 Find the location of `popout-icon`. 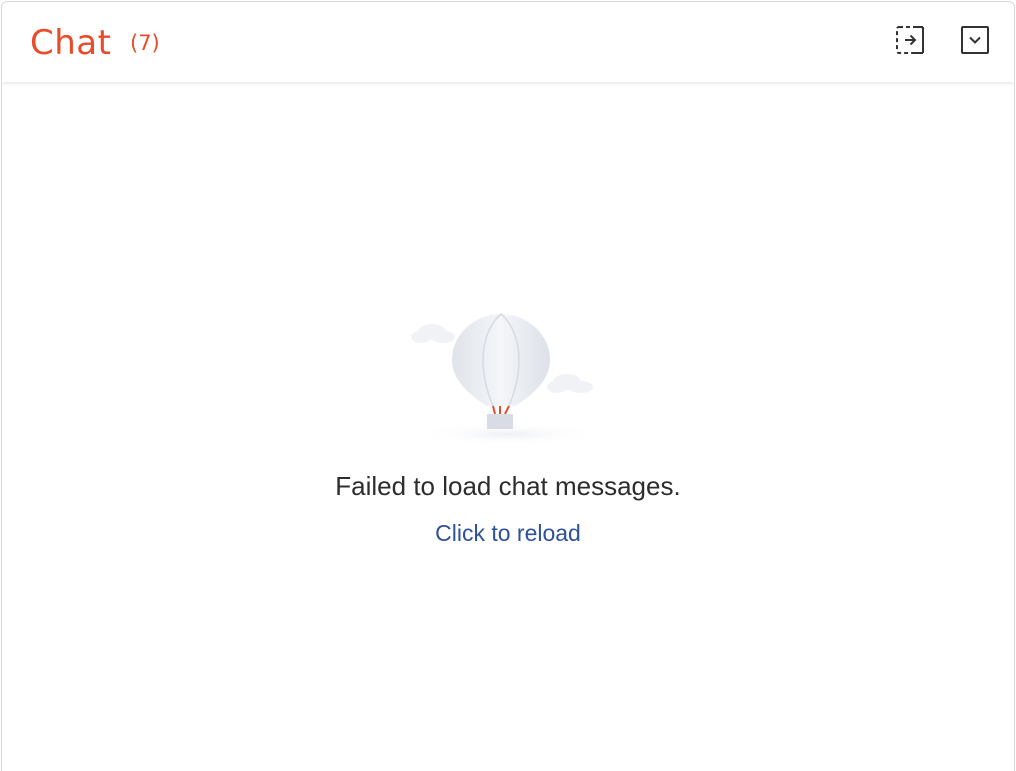

popout-icon is located at coordinates (910, 40).